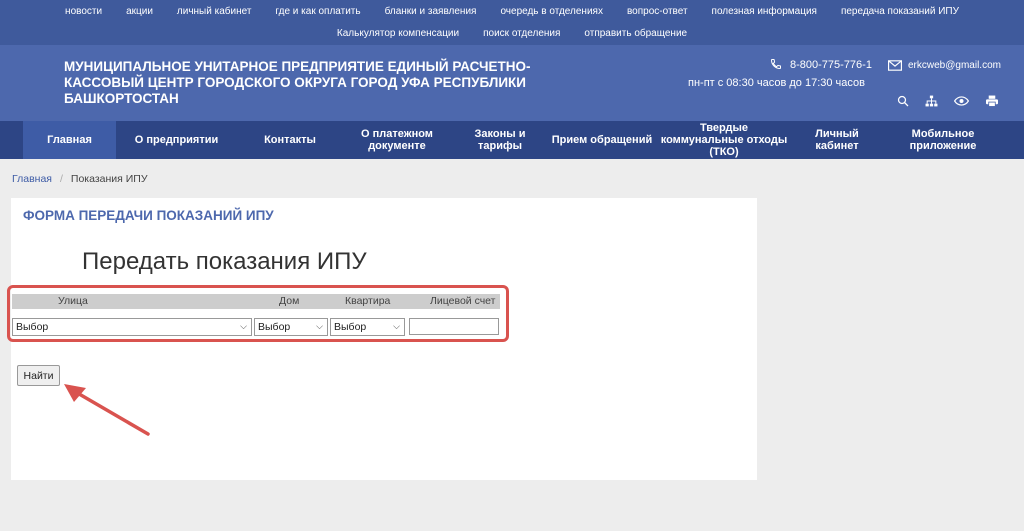 The width and height of the screenshot is (1024, 531). I want to click on eye-icon, so click(961, 101).